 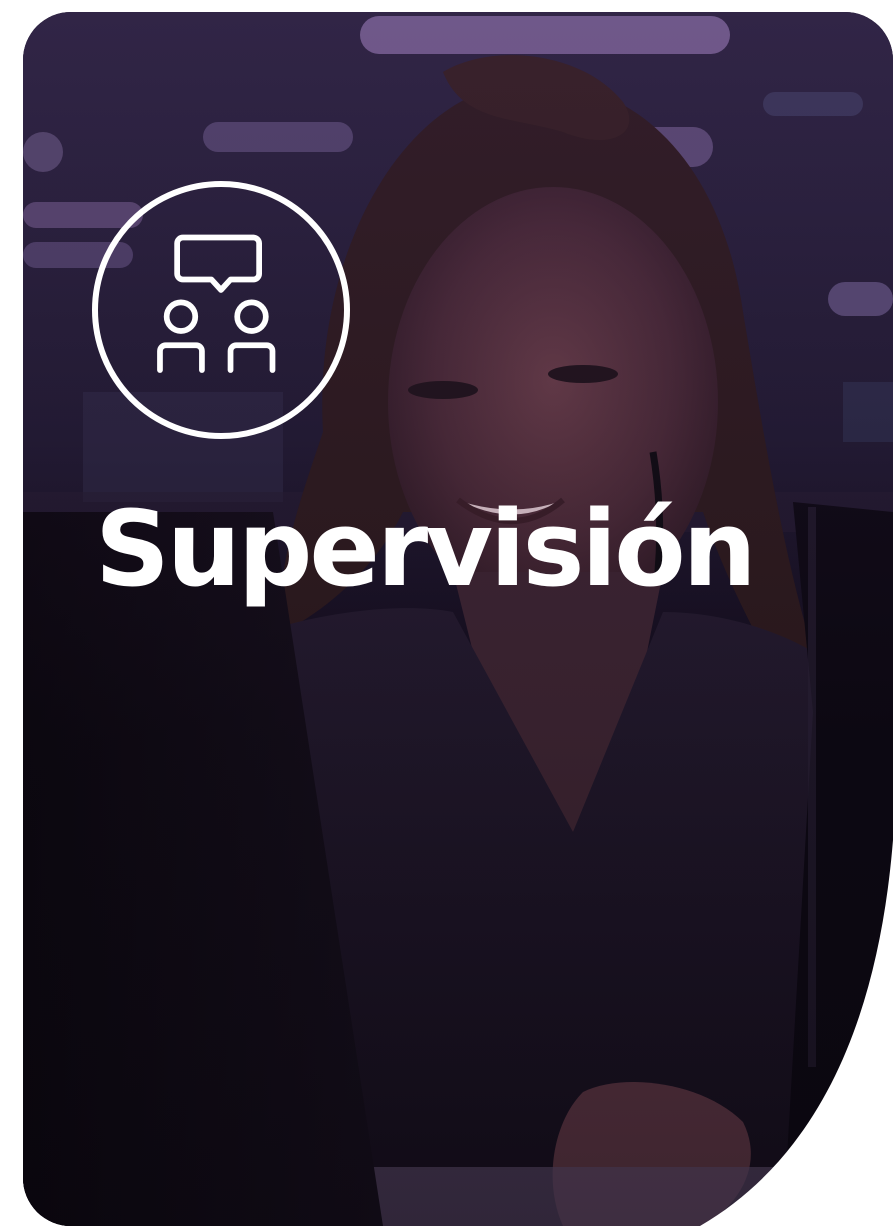 I want to click on supervision-chat-people-icon, so click(x=216, y=303).